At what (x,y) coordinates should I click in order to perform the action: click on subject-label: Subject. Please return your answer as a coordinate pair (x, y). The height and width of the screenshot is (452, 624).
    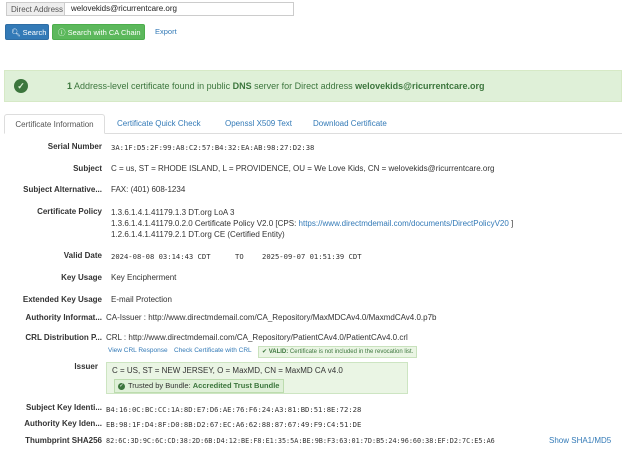
    Looking at the image, I should click on (87, 168).